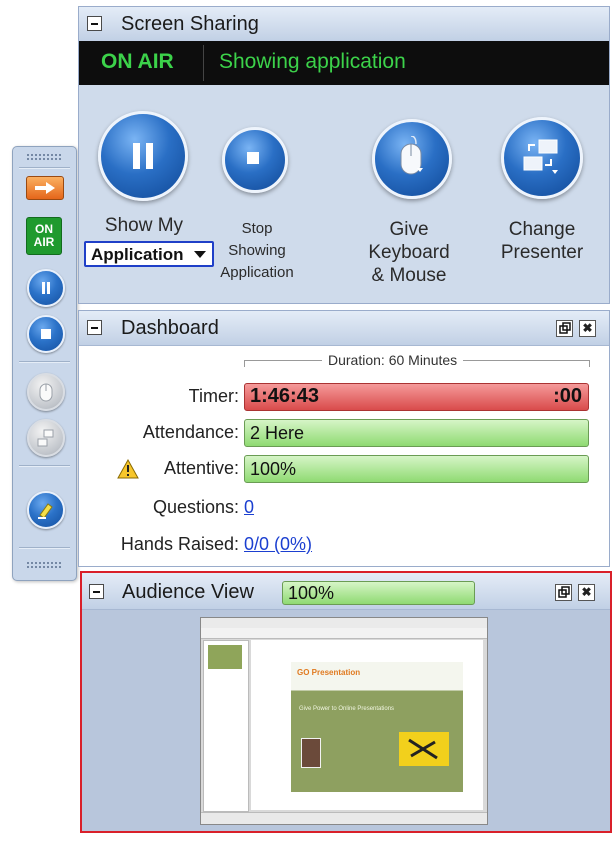 This screenshot has width=616, height=842. Describe the element at coordinates (190, 432) in the screenshot. I see `attendance-label: Attendance:` at that location.